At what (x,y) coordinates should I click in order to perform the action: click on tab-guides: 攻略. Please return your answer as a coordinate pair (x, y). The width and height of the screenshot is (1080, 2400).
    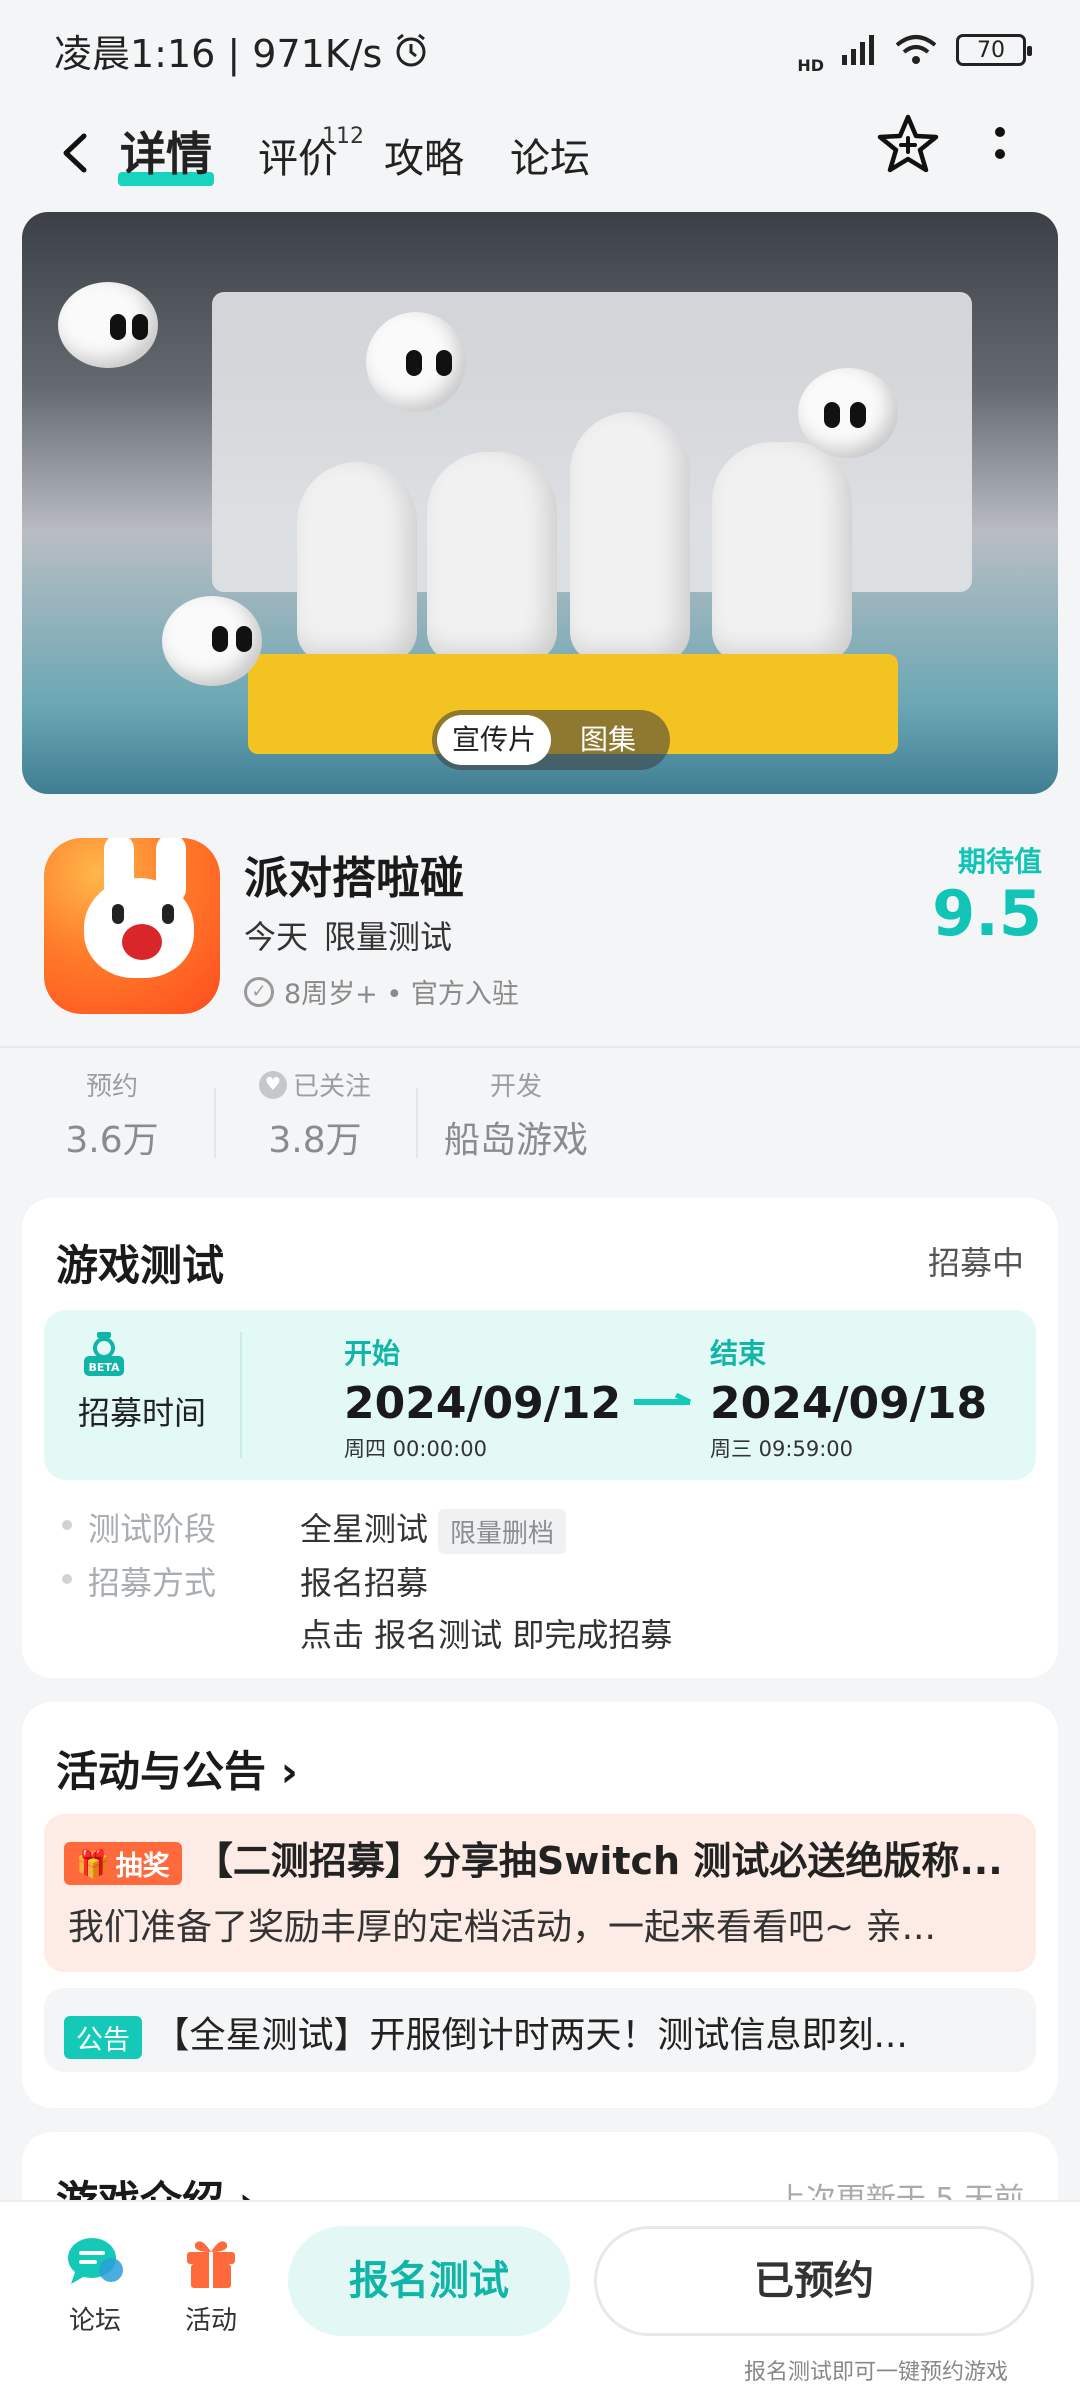
    Looking at the image, I should click on (424, 158).